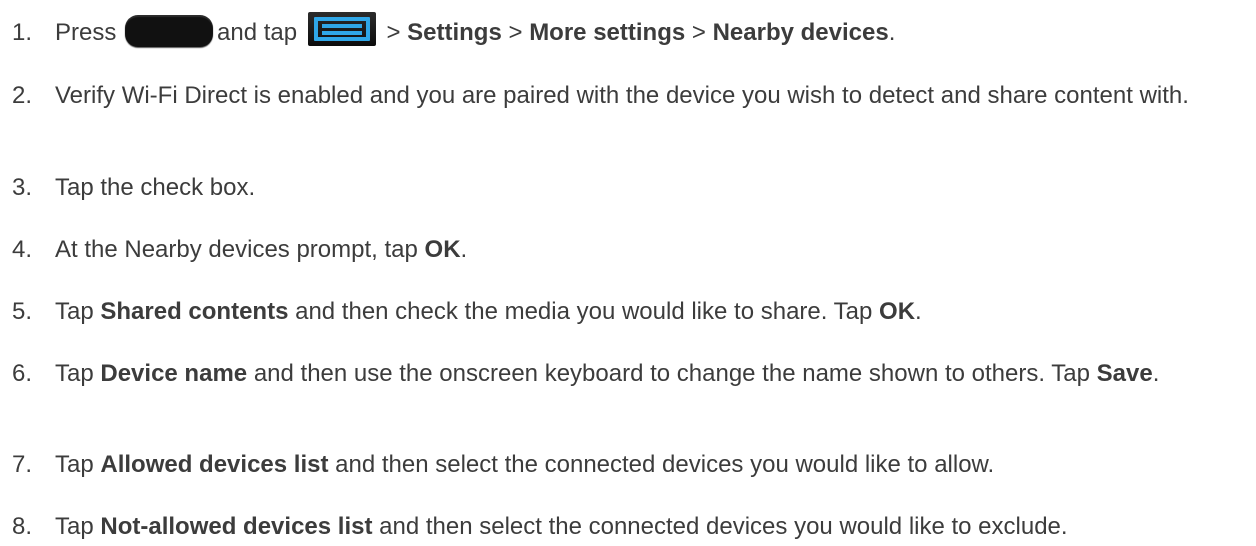 Image resolution: width=1256 pixels, height=546 pixels. What do you see at coordinates (22, 187) in the screenshot?
I see `step-number: 3.` at bounding box center [22, 187].